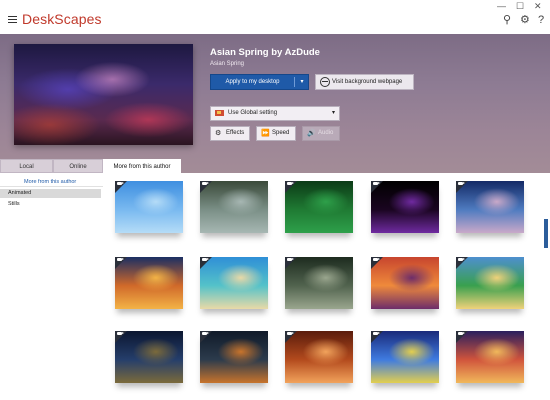 The width and height of the screenshot is (550, 400). I want to click on audio-button: 🔊 Audio, so click(321, 133).